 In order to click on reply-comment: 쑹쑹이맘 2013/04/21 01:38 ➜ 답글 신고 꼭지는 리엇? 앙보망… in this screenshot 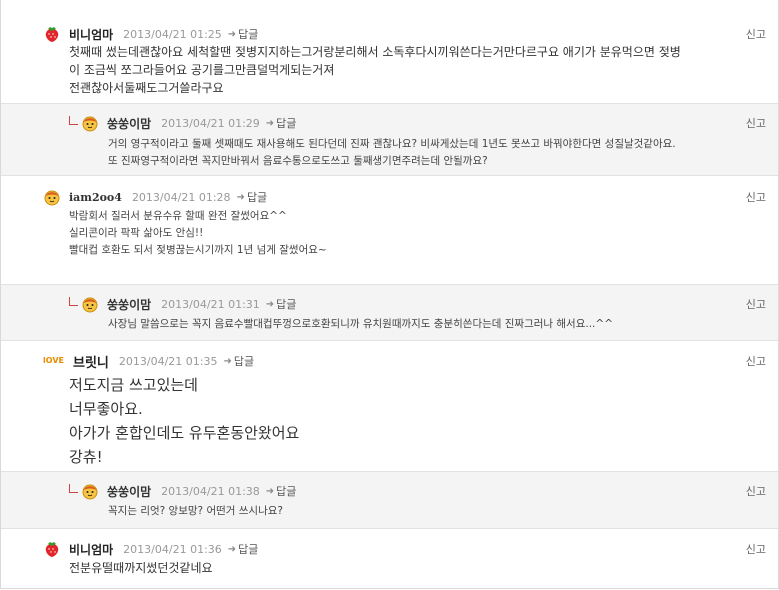, I will do `click(389, 500)`.